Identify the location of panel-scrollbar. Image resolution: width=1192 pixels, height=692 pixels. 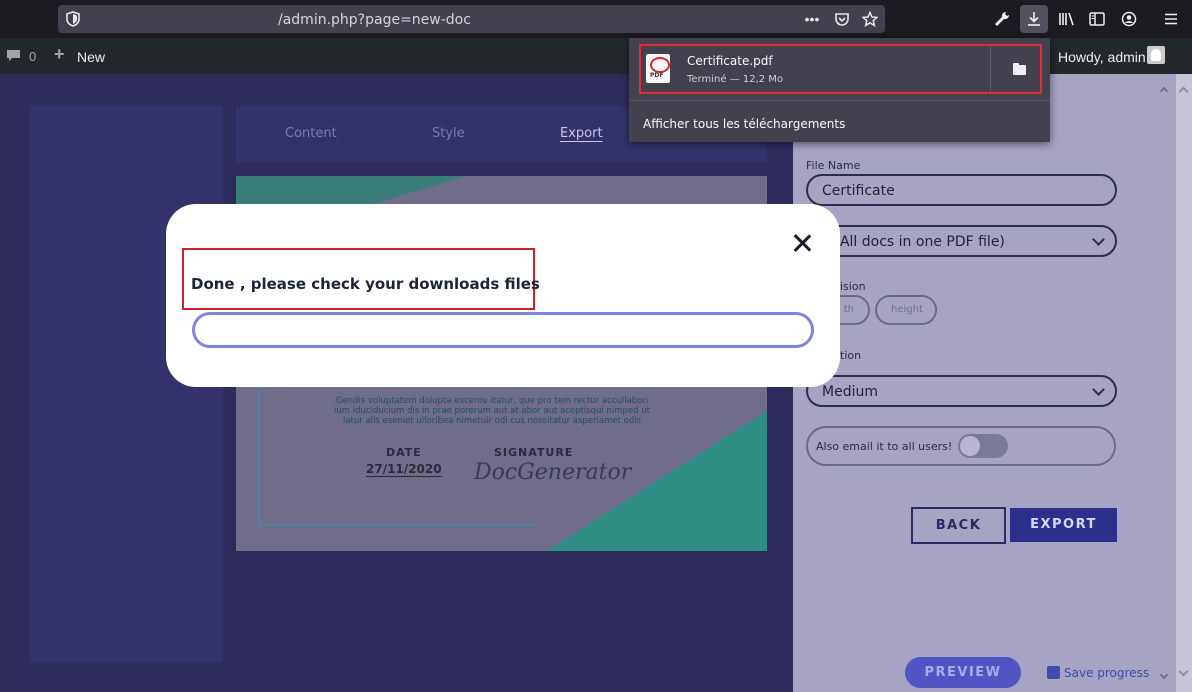
(1165, 382).